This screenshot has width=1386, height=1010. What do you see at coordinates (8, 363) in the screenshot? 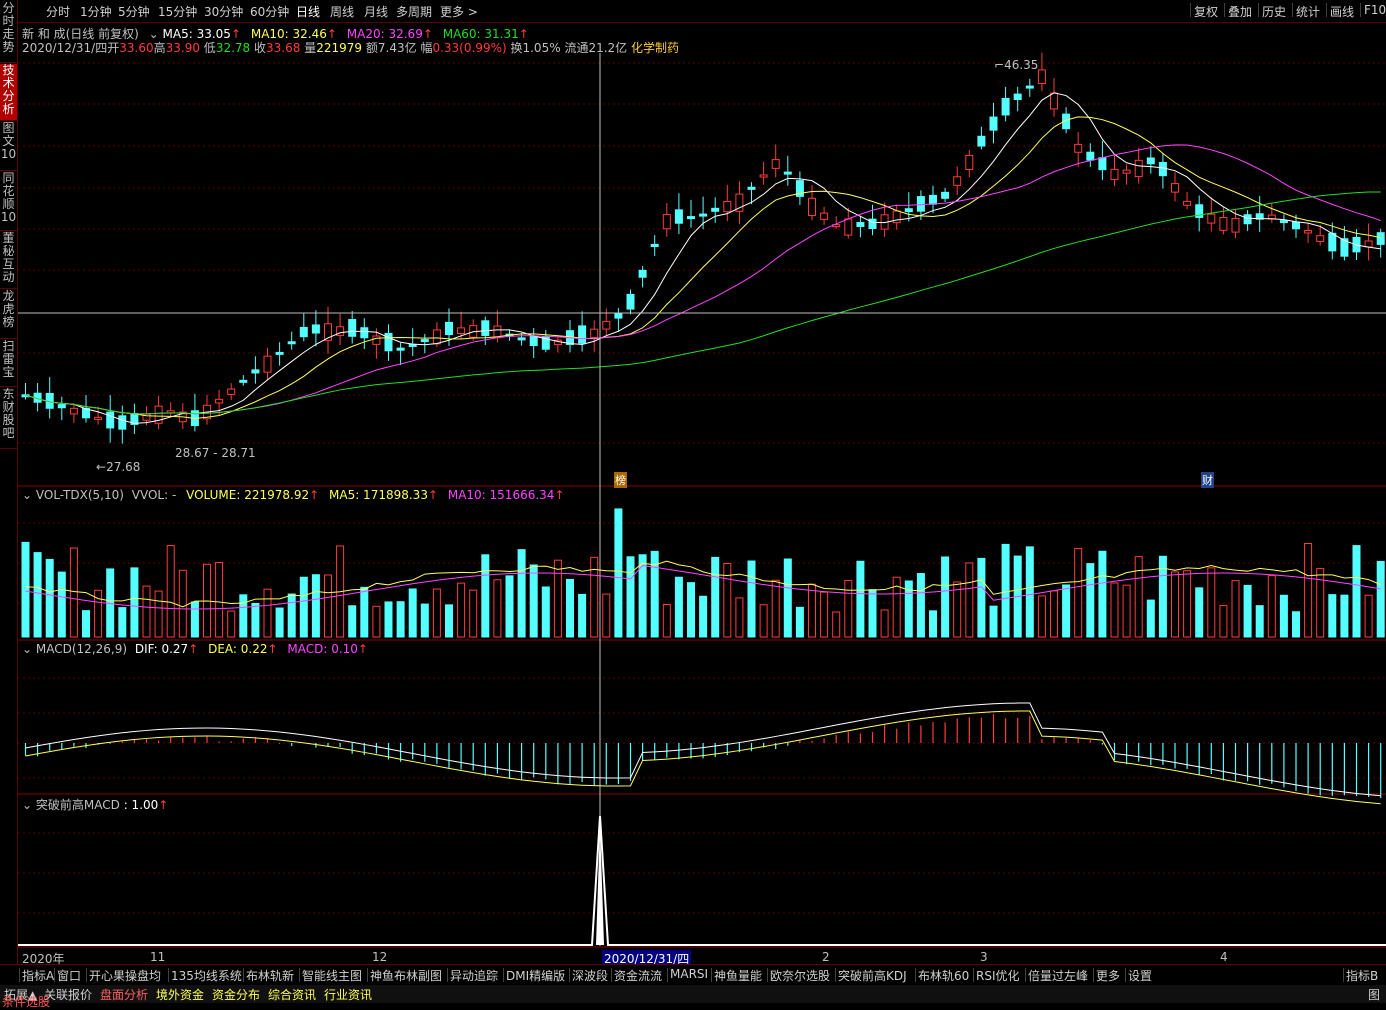
I see `leftnav-item-6: 扫雷宝` at bounding box center [8, 363].